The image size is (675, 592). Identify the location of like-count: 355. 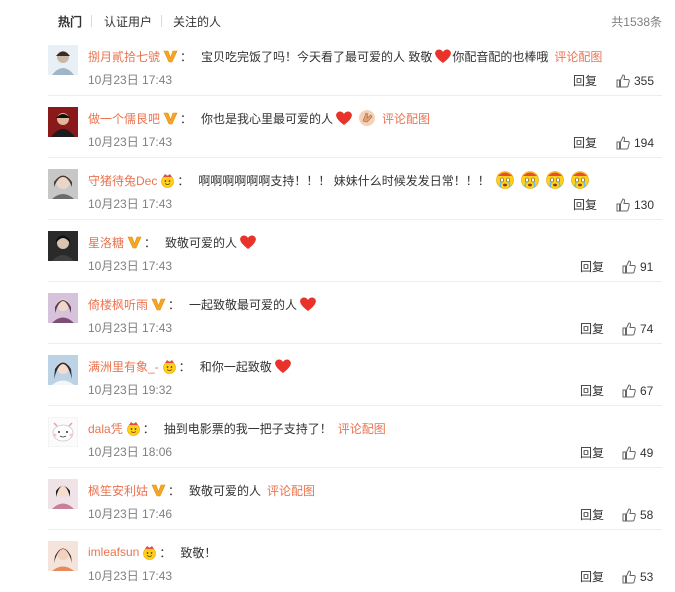
(644, 81).